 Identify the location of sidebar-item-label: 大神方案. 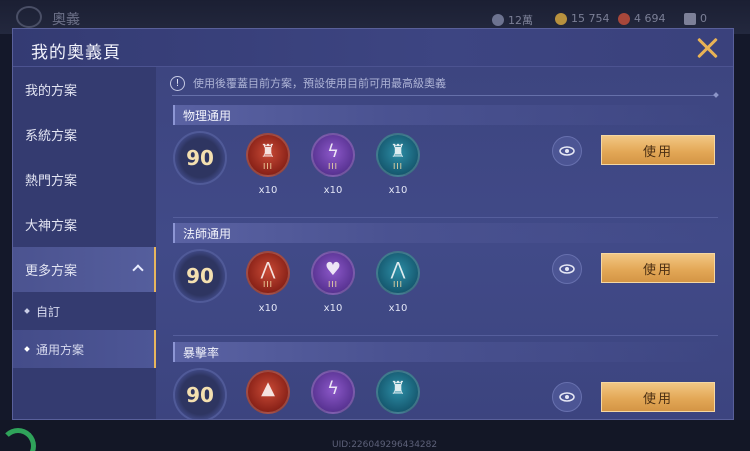
(51, 226).